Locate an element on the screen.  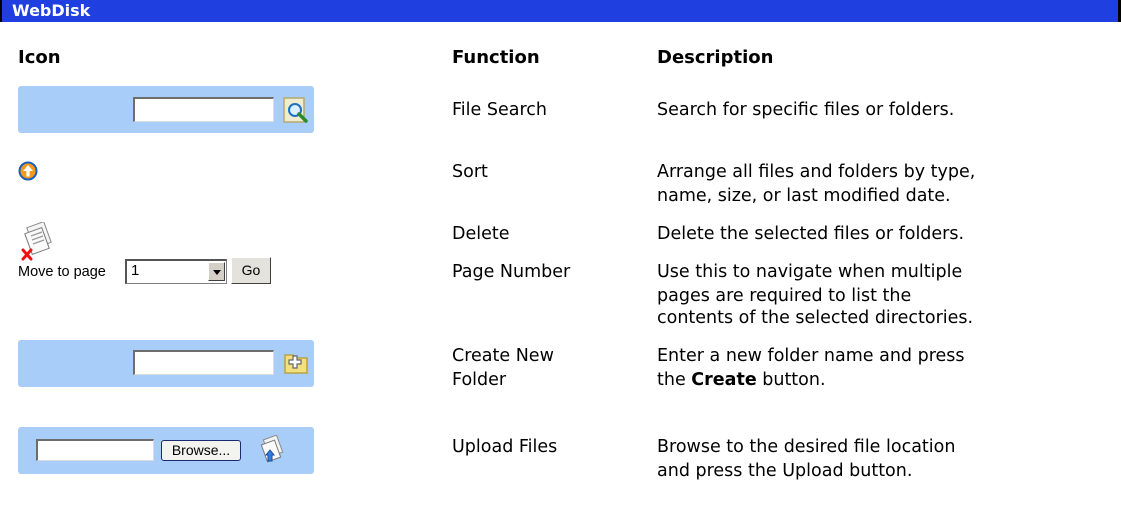
move-to-page-label: Move to page is located at coordinates (62, 272).